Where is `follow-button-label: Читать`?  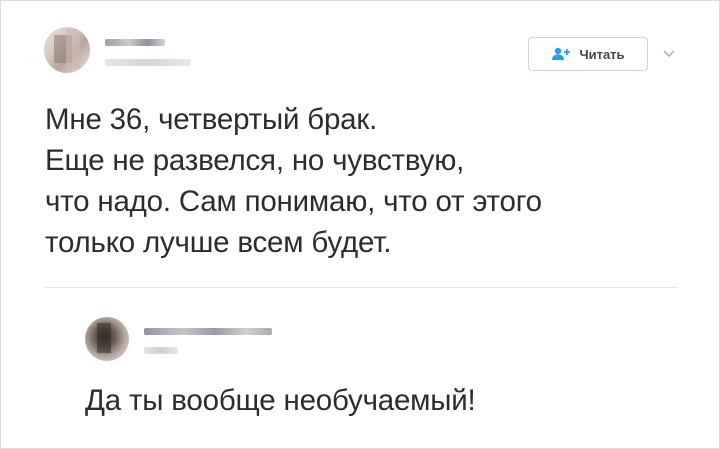
follow-button-label: Читать is located at coordinates (602, 54).